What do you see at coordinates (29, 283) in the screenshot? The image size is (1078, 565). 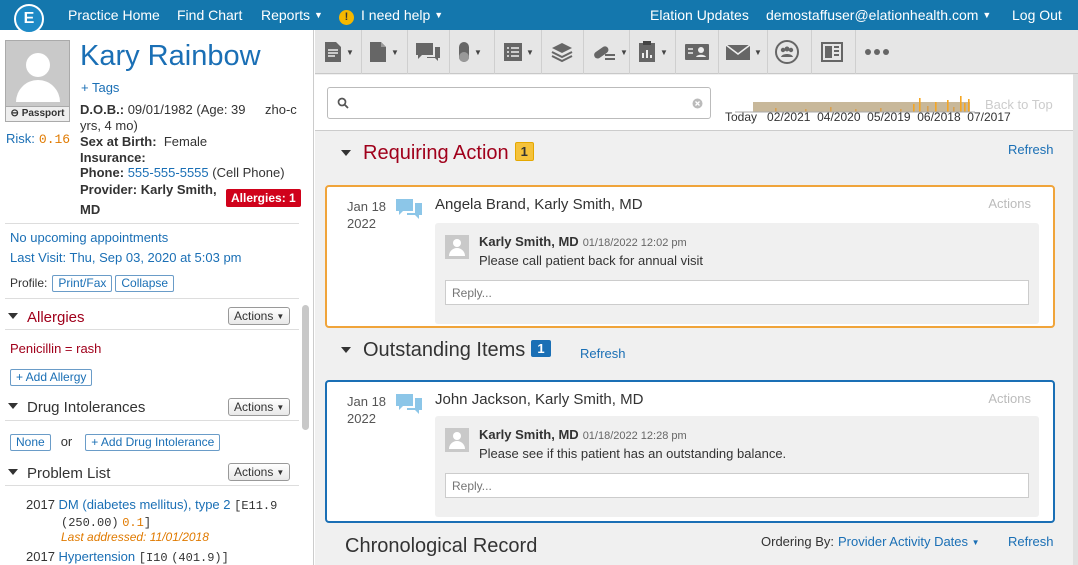 I see `profile-label: Profile:` at bounding box center [29, 283].